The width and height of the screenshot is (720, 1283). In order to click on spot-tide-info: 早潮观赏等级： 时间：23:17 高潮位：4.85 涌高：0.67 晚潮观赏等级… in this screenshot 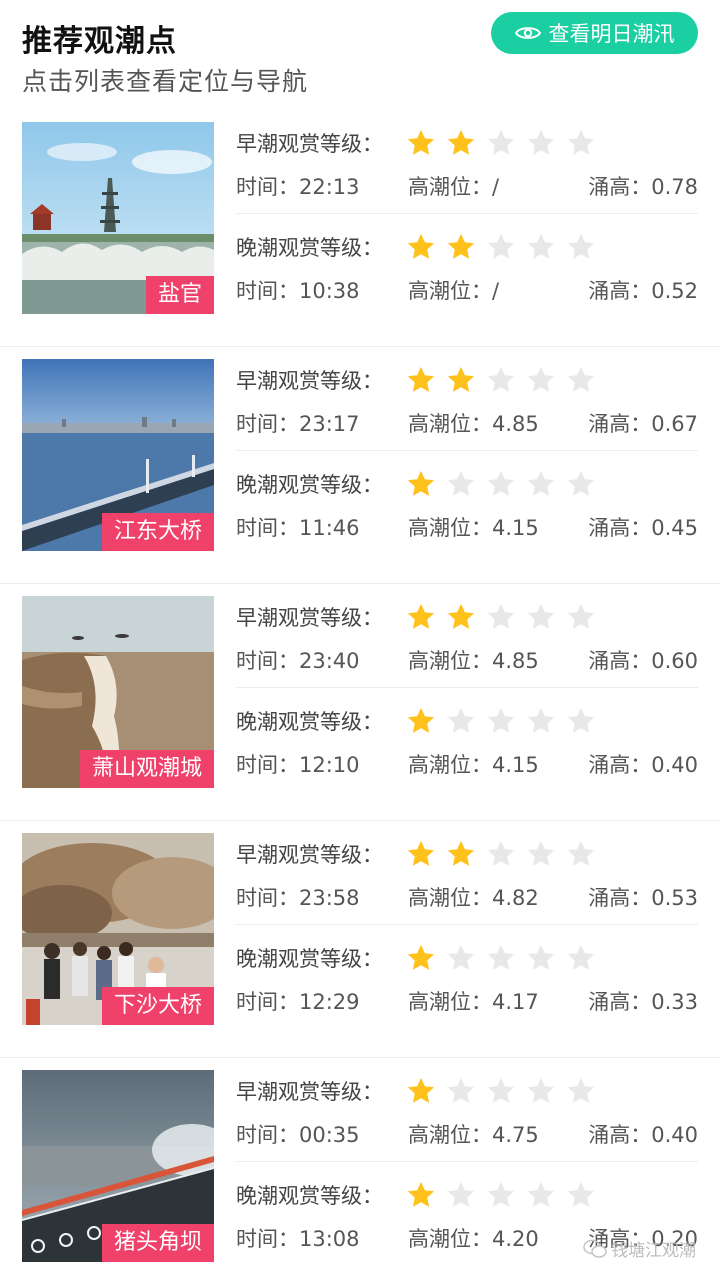, I will do `click(467, 451)`.